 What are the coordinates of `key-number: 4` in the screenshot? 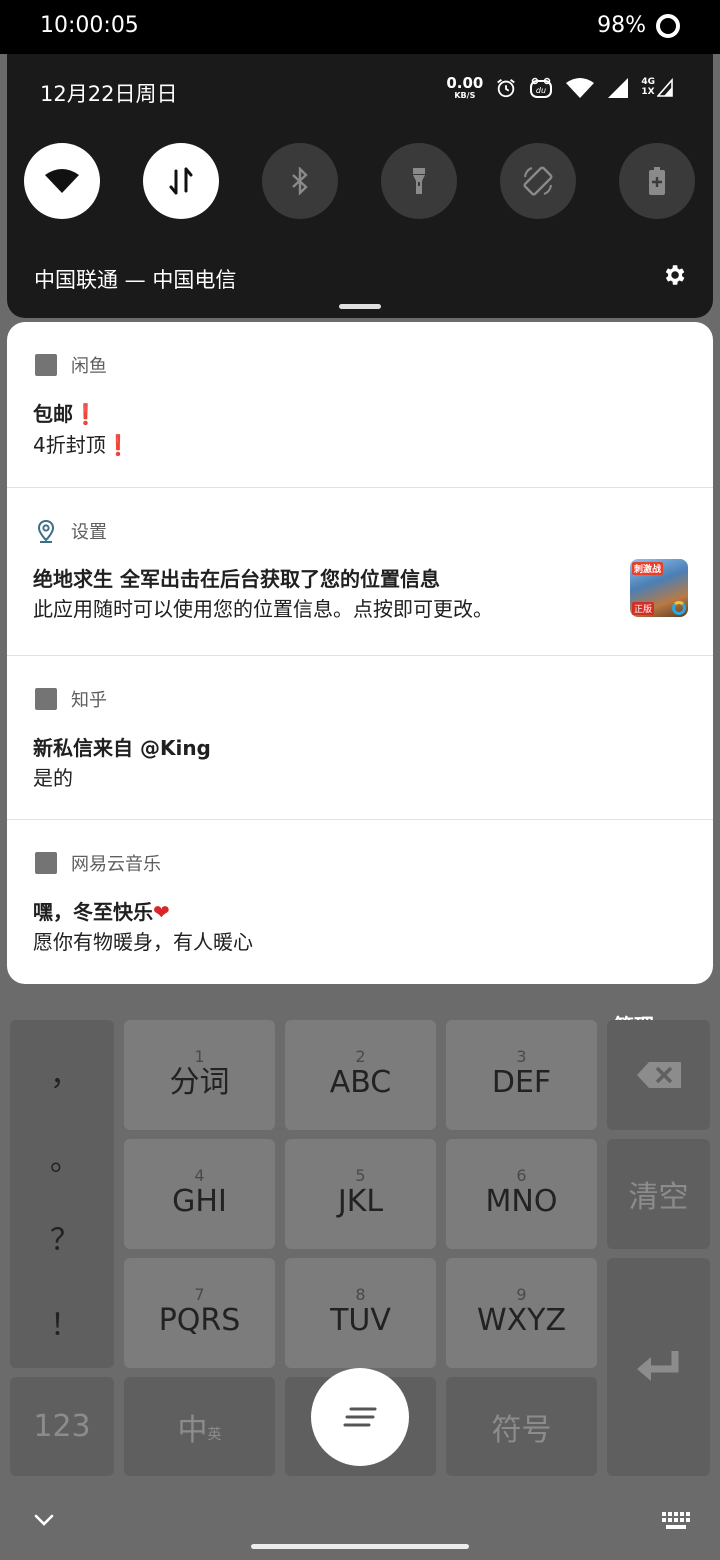 It's located at (199, 1175).